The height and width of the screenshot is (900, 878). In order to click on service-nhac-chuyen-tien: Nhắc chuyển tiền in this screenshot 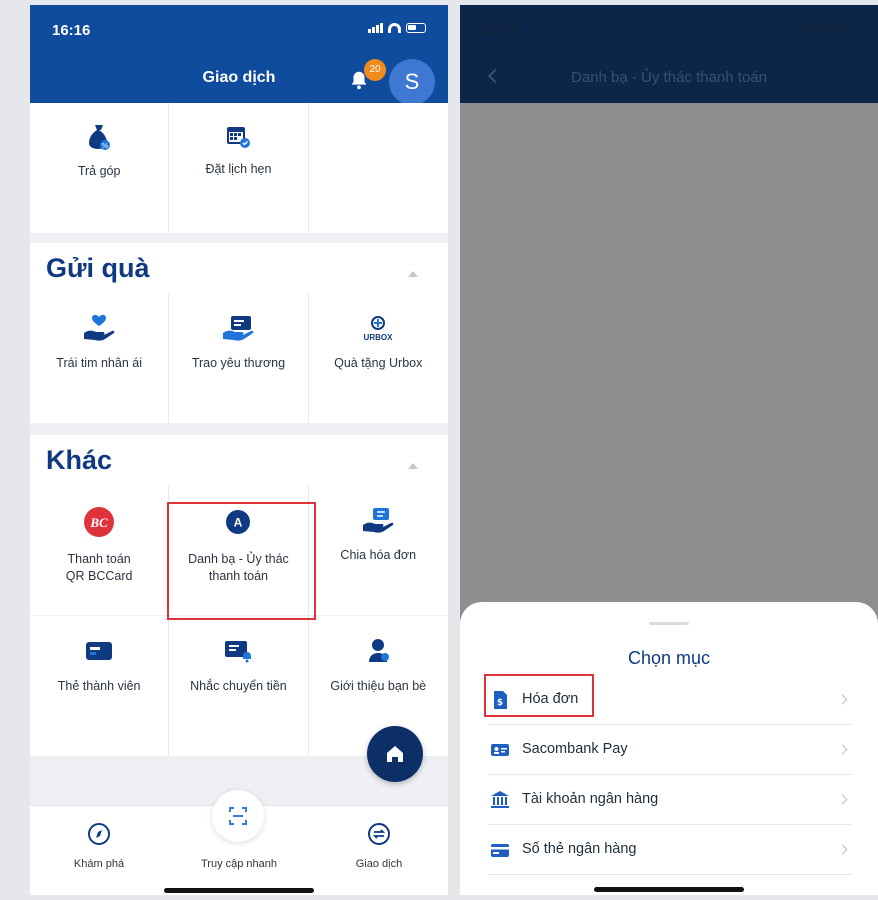, I will do `click(239, 686)`.